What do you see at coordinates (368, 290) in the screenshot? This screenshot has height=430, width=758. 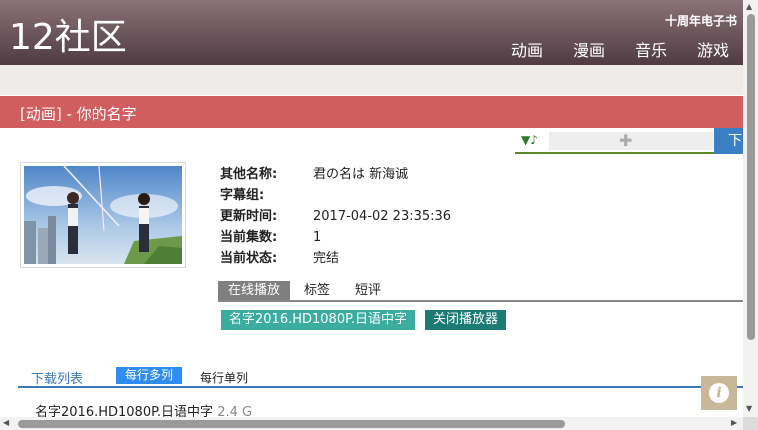 I see `tab-comments: 短评` at bounding box center [368, 290].